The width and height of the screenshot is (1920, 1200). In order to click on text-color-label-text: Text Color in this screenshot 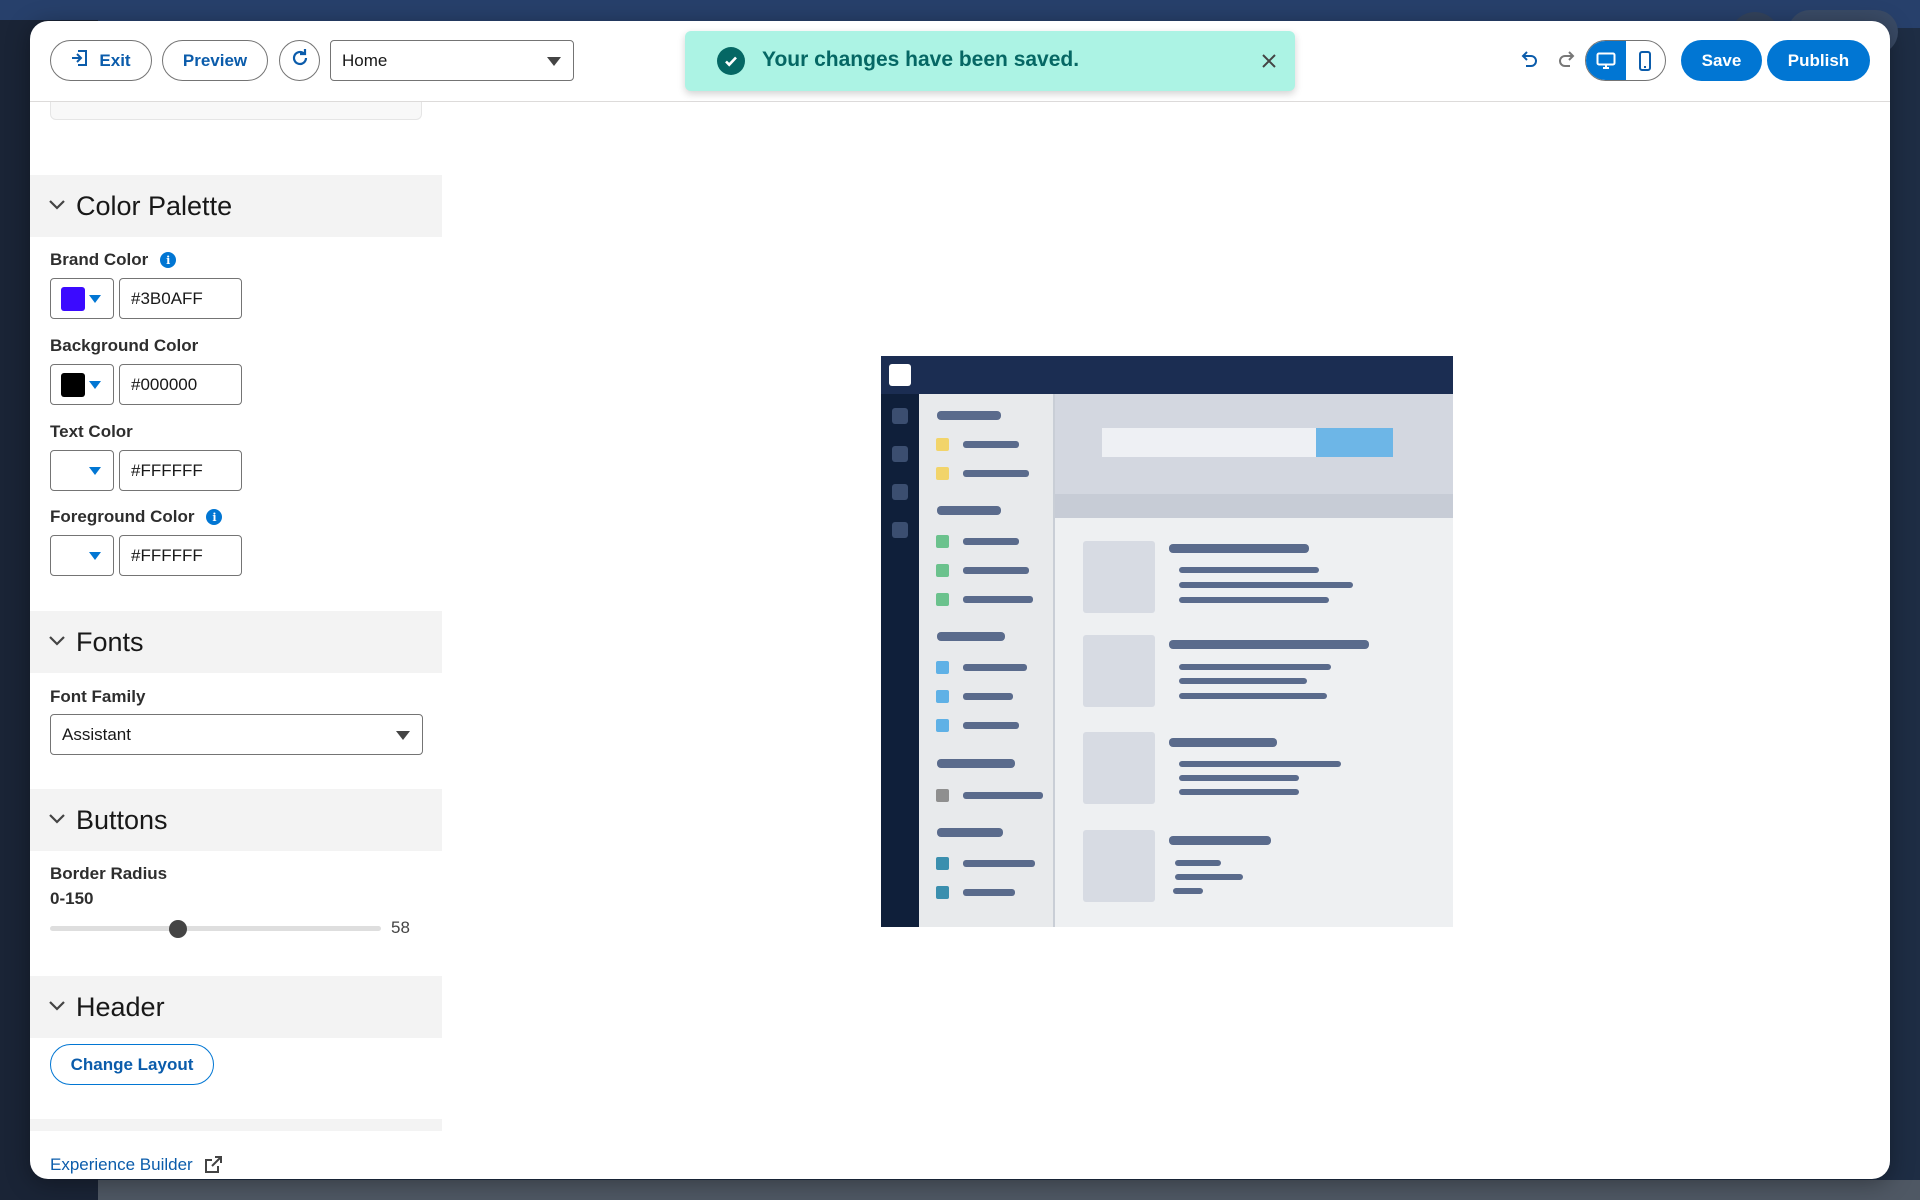, I will do `click(91, 432)`.